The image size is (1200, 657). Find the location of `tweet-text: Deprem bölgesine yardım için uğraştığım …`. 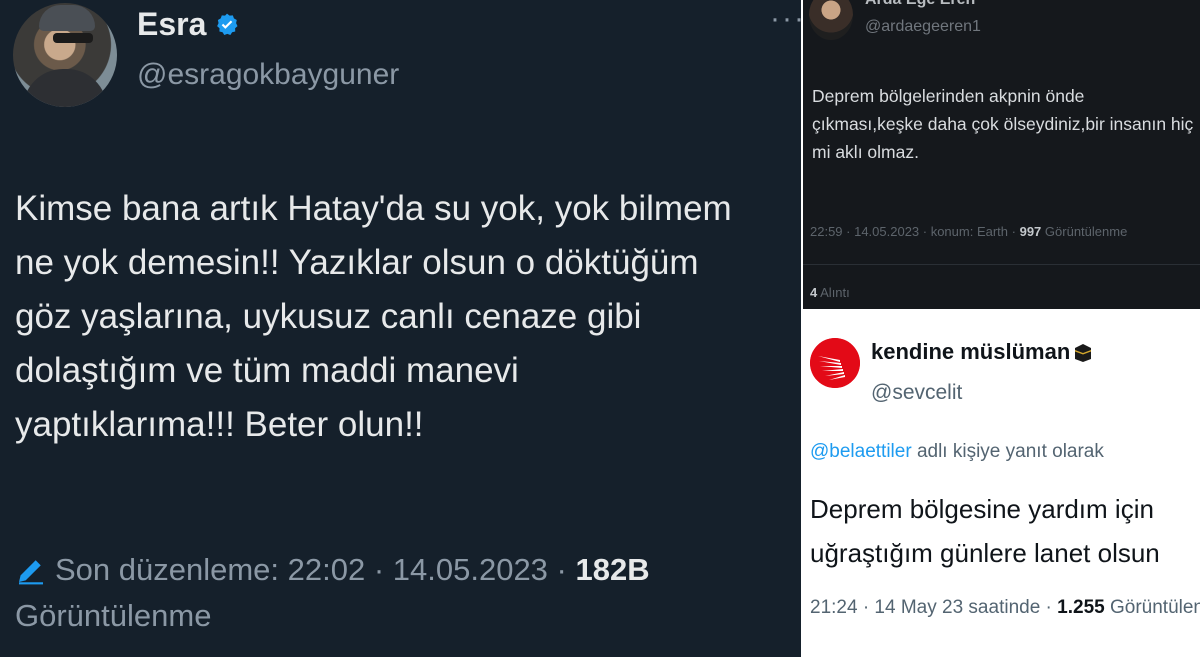

tweet-text: Deprem bölgesine yardım için uğraştığım … is located at coordinates (985, 531).